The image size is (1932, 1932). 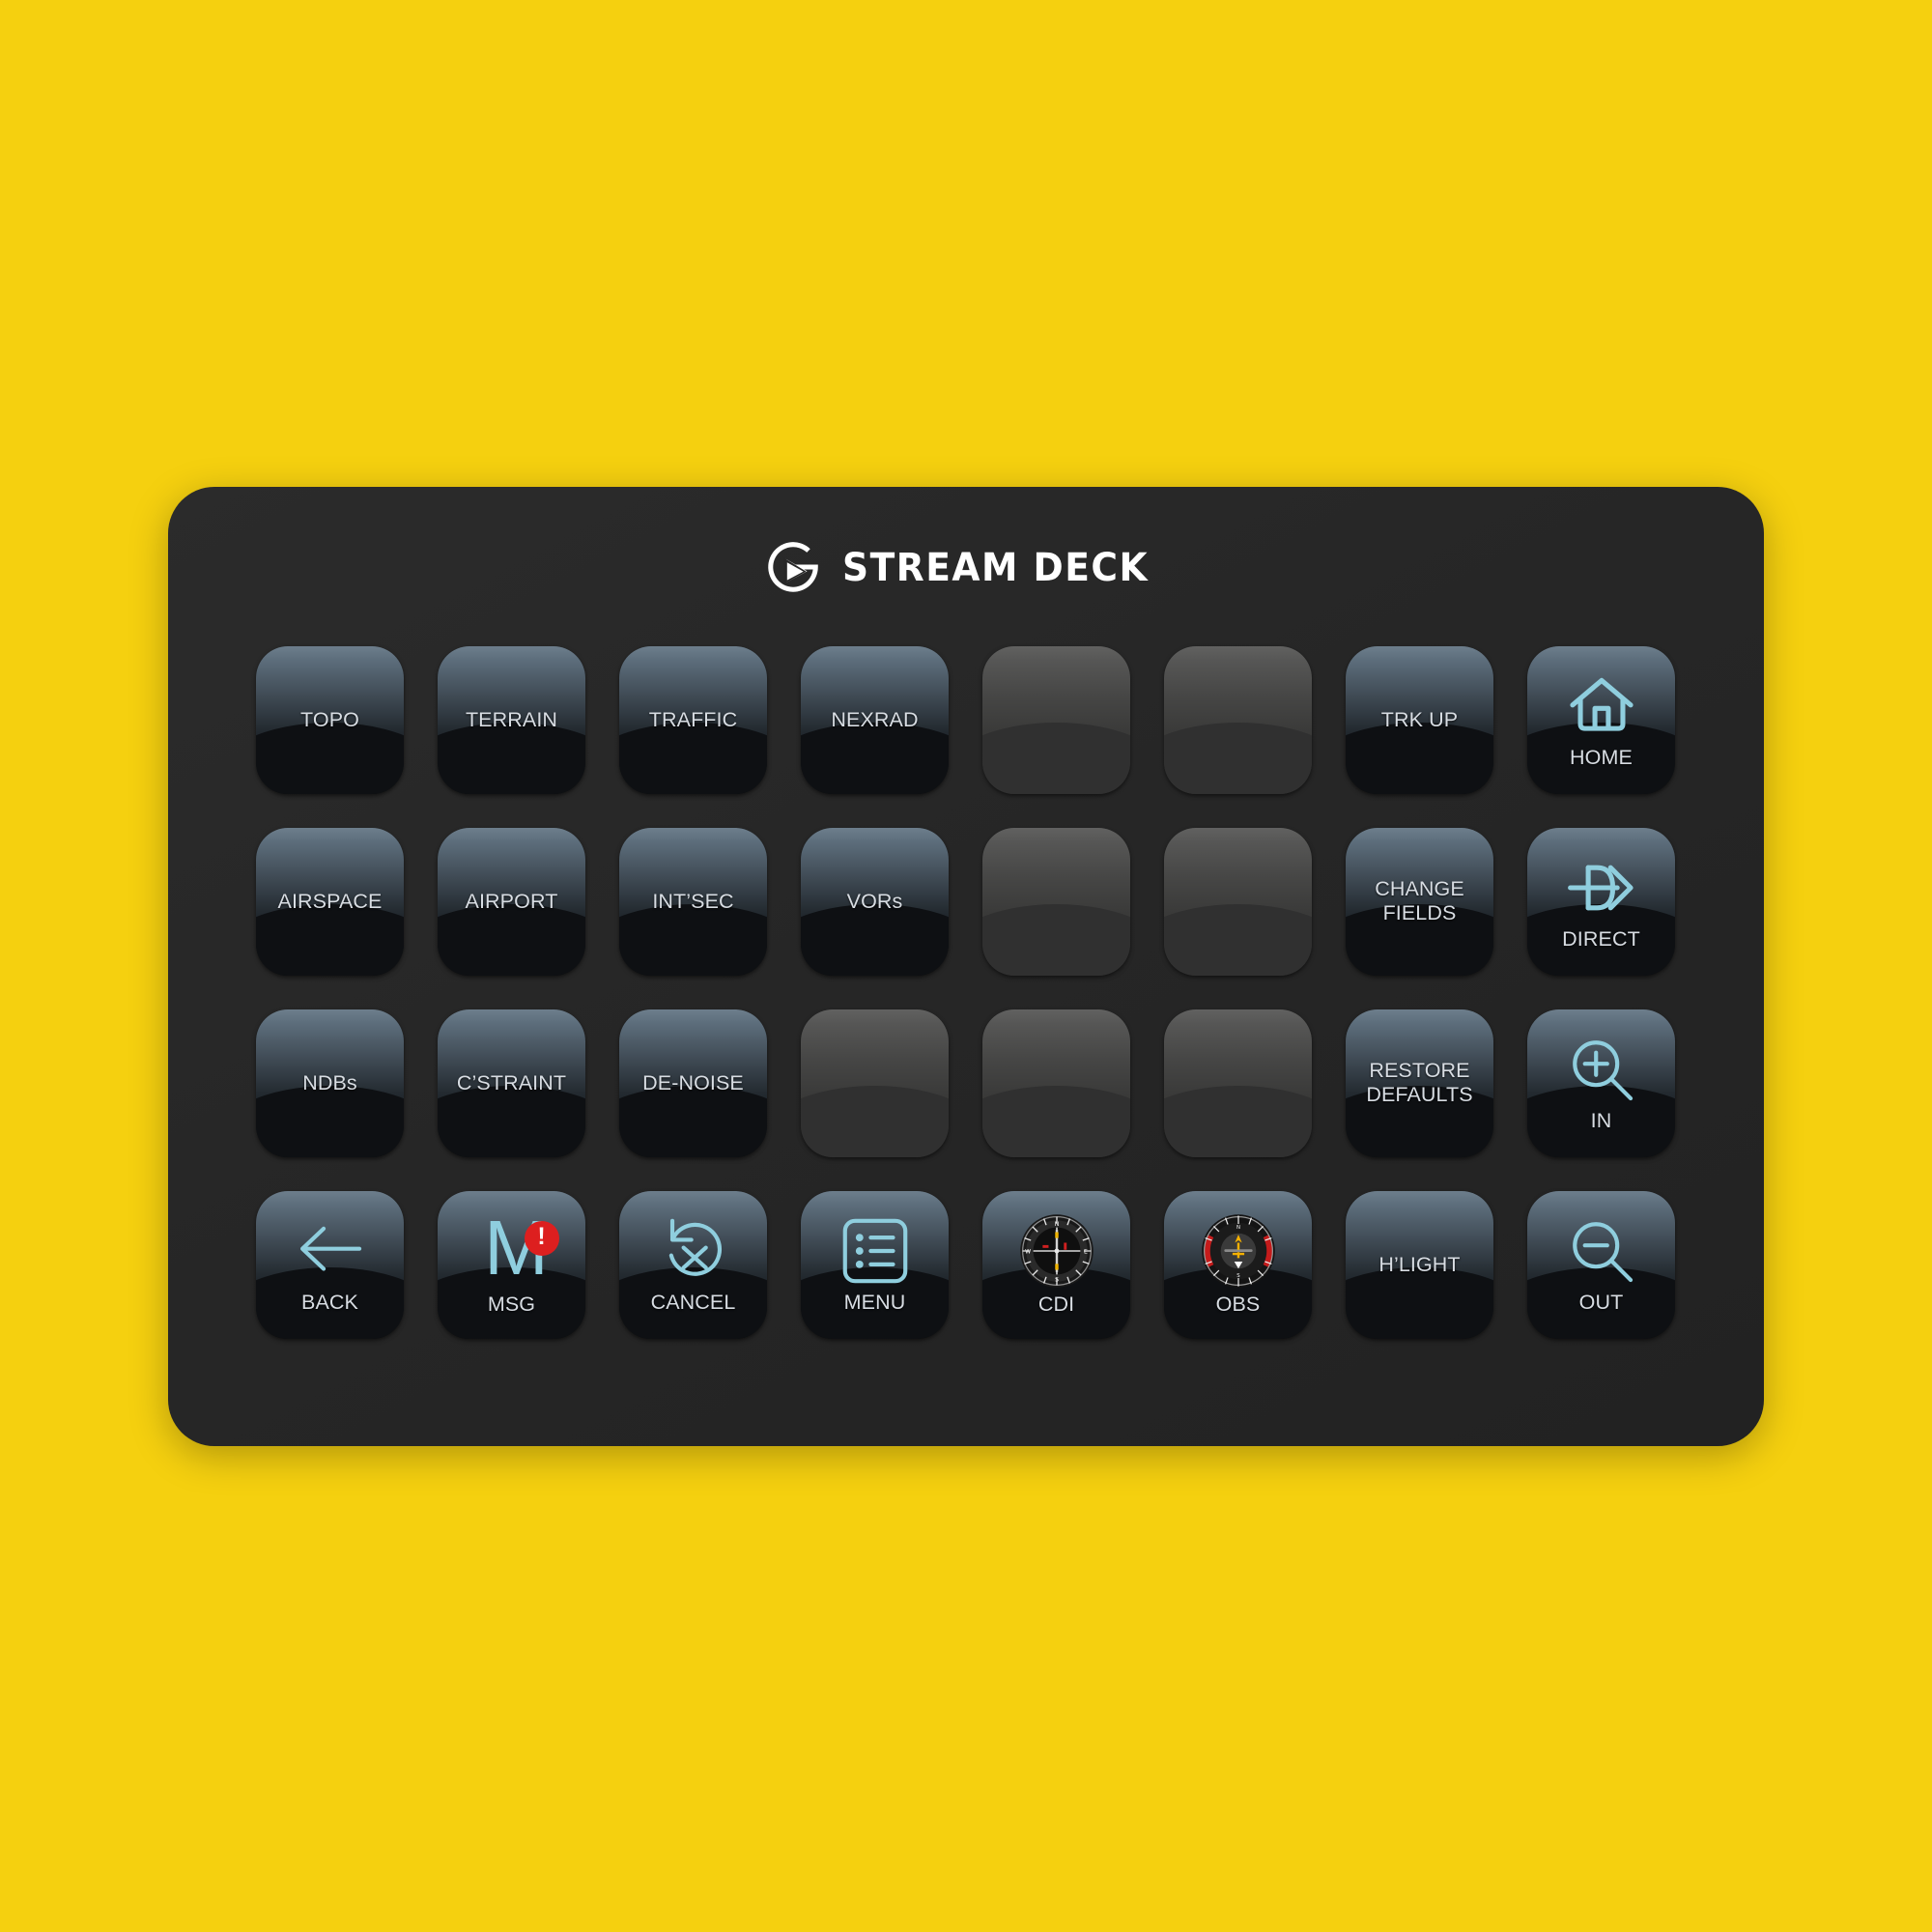 I want to click on key-label: TERRAIN, so click(x=511, y=719).